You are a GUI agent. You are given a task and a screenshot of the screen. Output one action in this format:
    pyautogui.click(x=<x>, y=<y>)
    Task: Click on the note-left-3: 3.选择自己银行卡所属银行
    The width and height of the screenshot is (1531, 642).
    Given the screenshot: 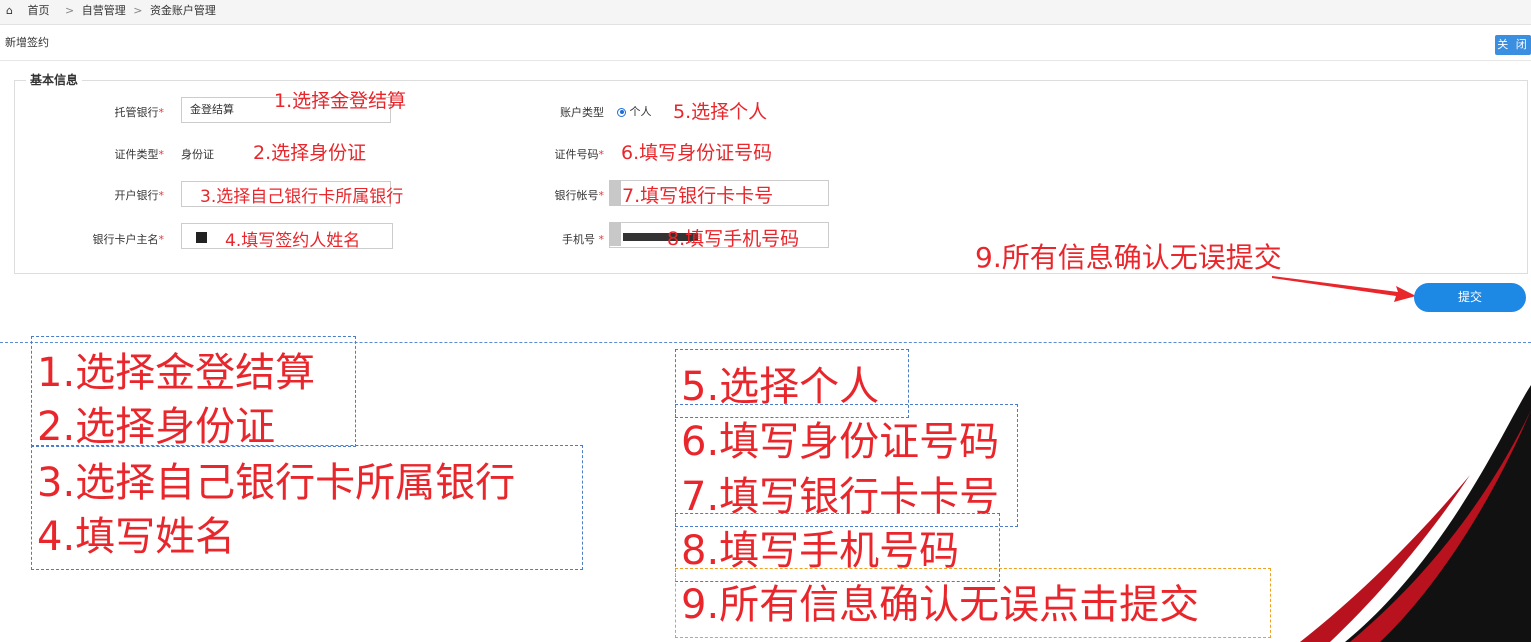 What is the action you would take?
    pyautogui.click(x=276, y=483)
    